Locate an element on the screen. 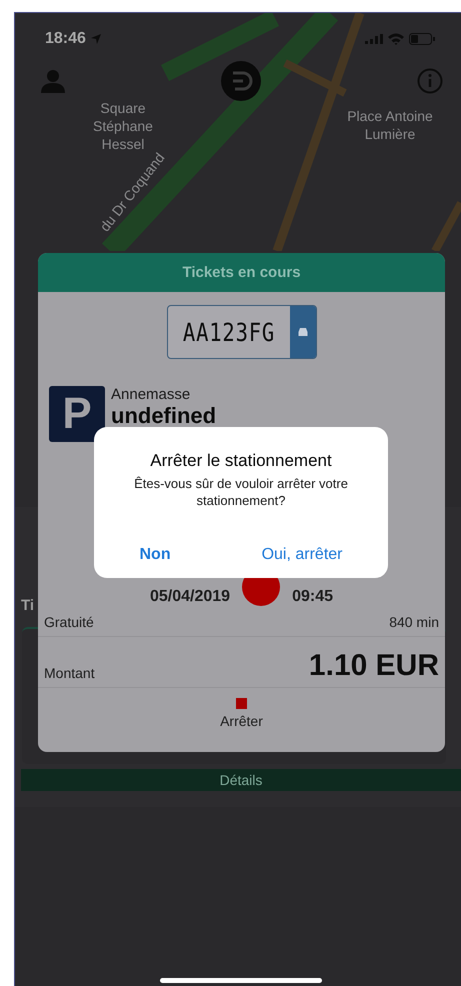  signal-icon is located at coordinates (374, 39).